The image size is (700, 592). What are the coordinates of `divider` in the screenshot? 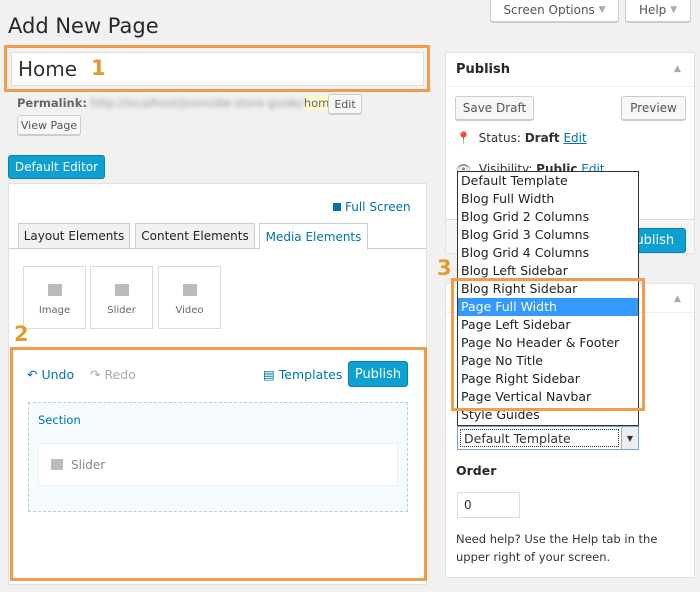 It's located at (570, 86).